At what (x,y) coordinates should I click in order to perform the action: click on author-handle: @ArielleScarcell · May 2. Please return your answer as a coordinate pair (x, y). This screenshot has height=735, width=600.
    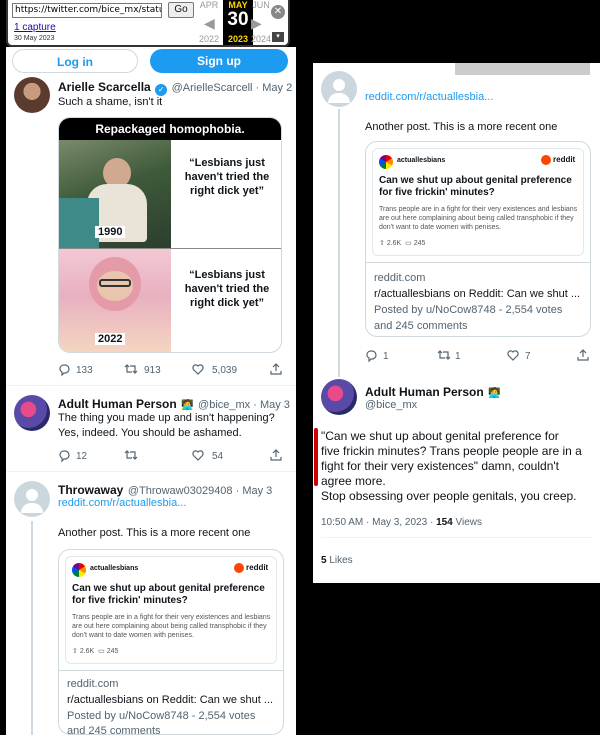
    Looking at the image, I should click on (232, 88).